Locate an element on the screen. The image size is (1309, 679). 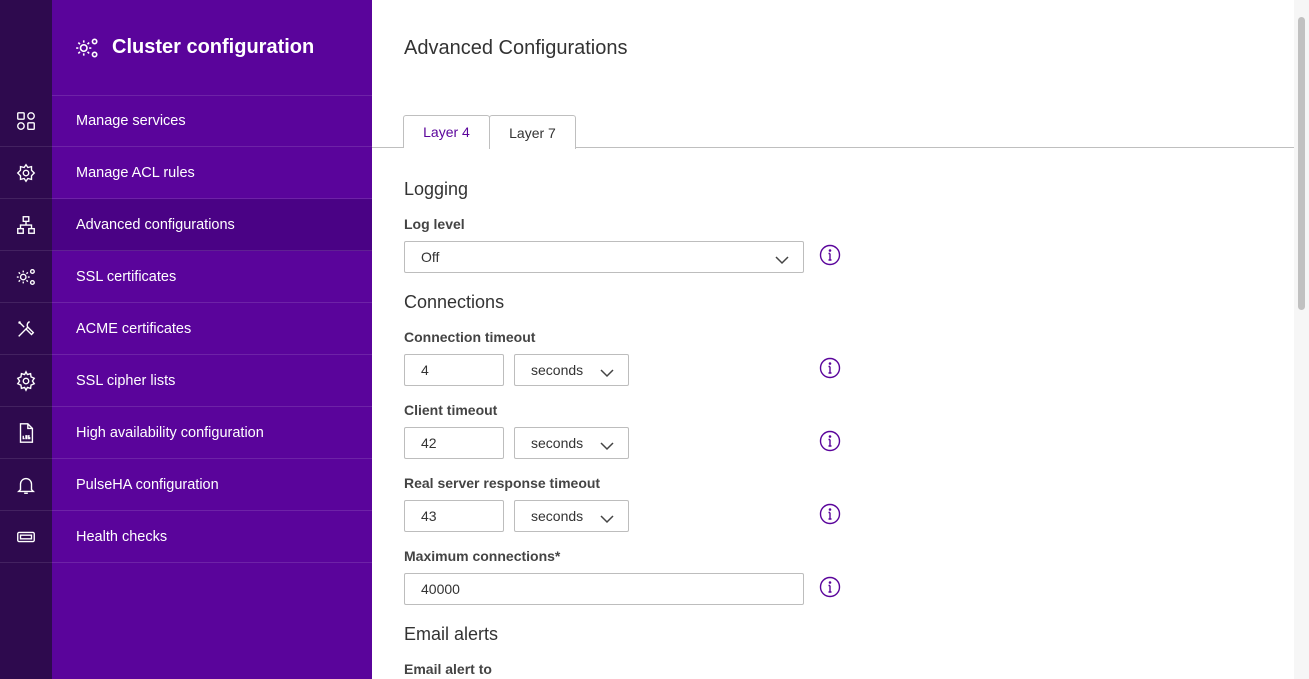
client-timeout-unit-select: seconds is located at coordinates (571, 443).